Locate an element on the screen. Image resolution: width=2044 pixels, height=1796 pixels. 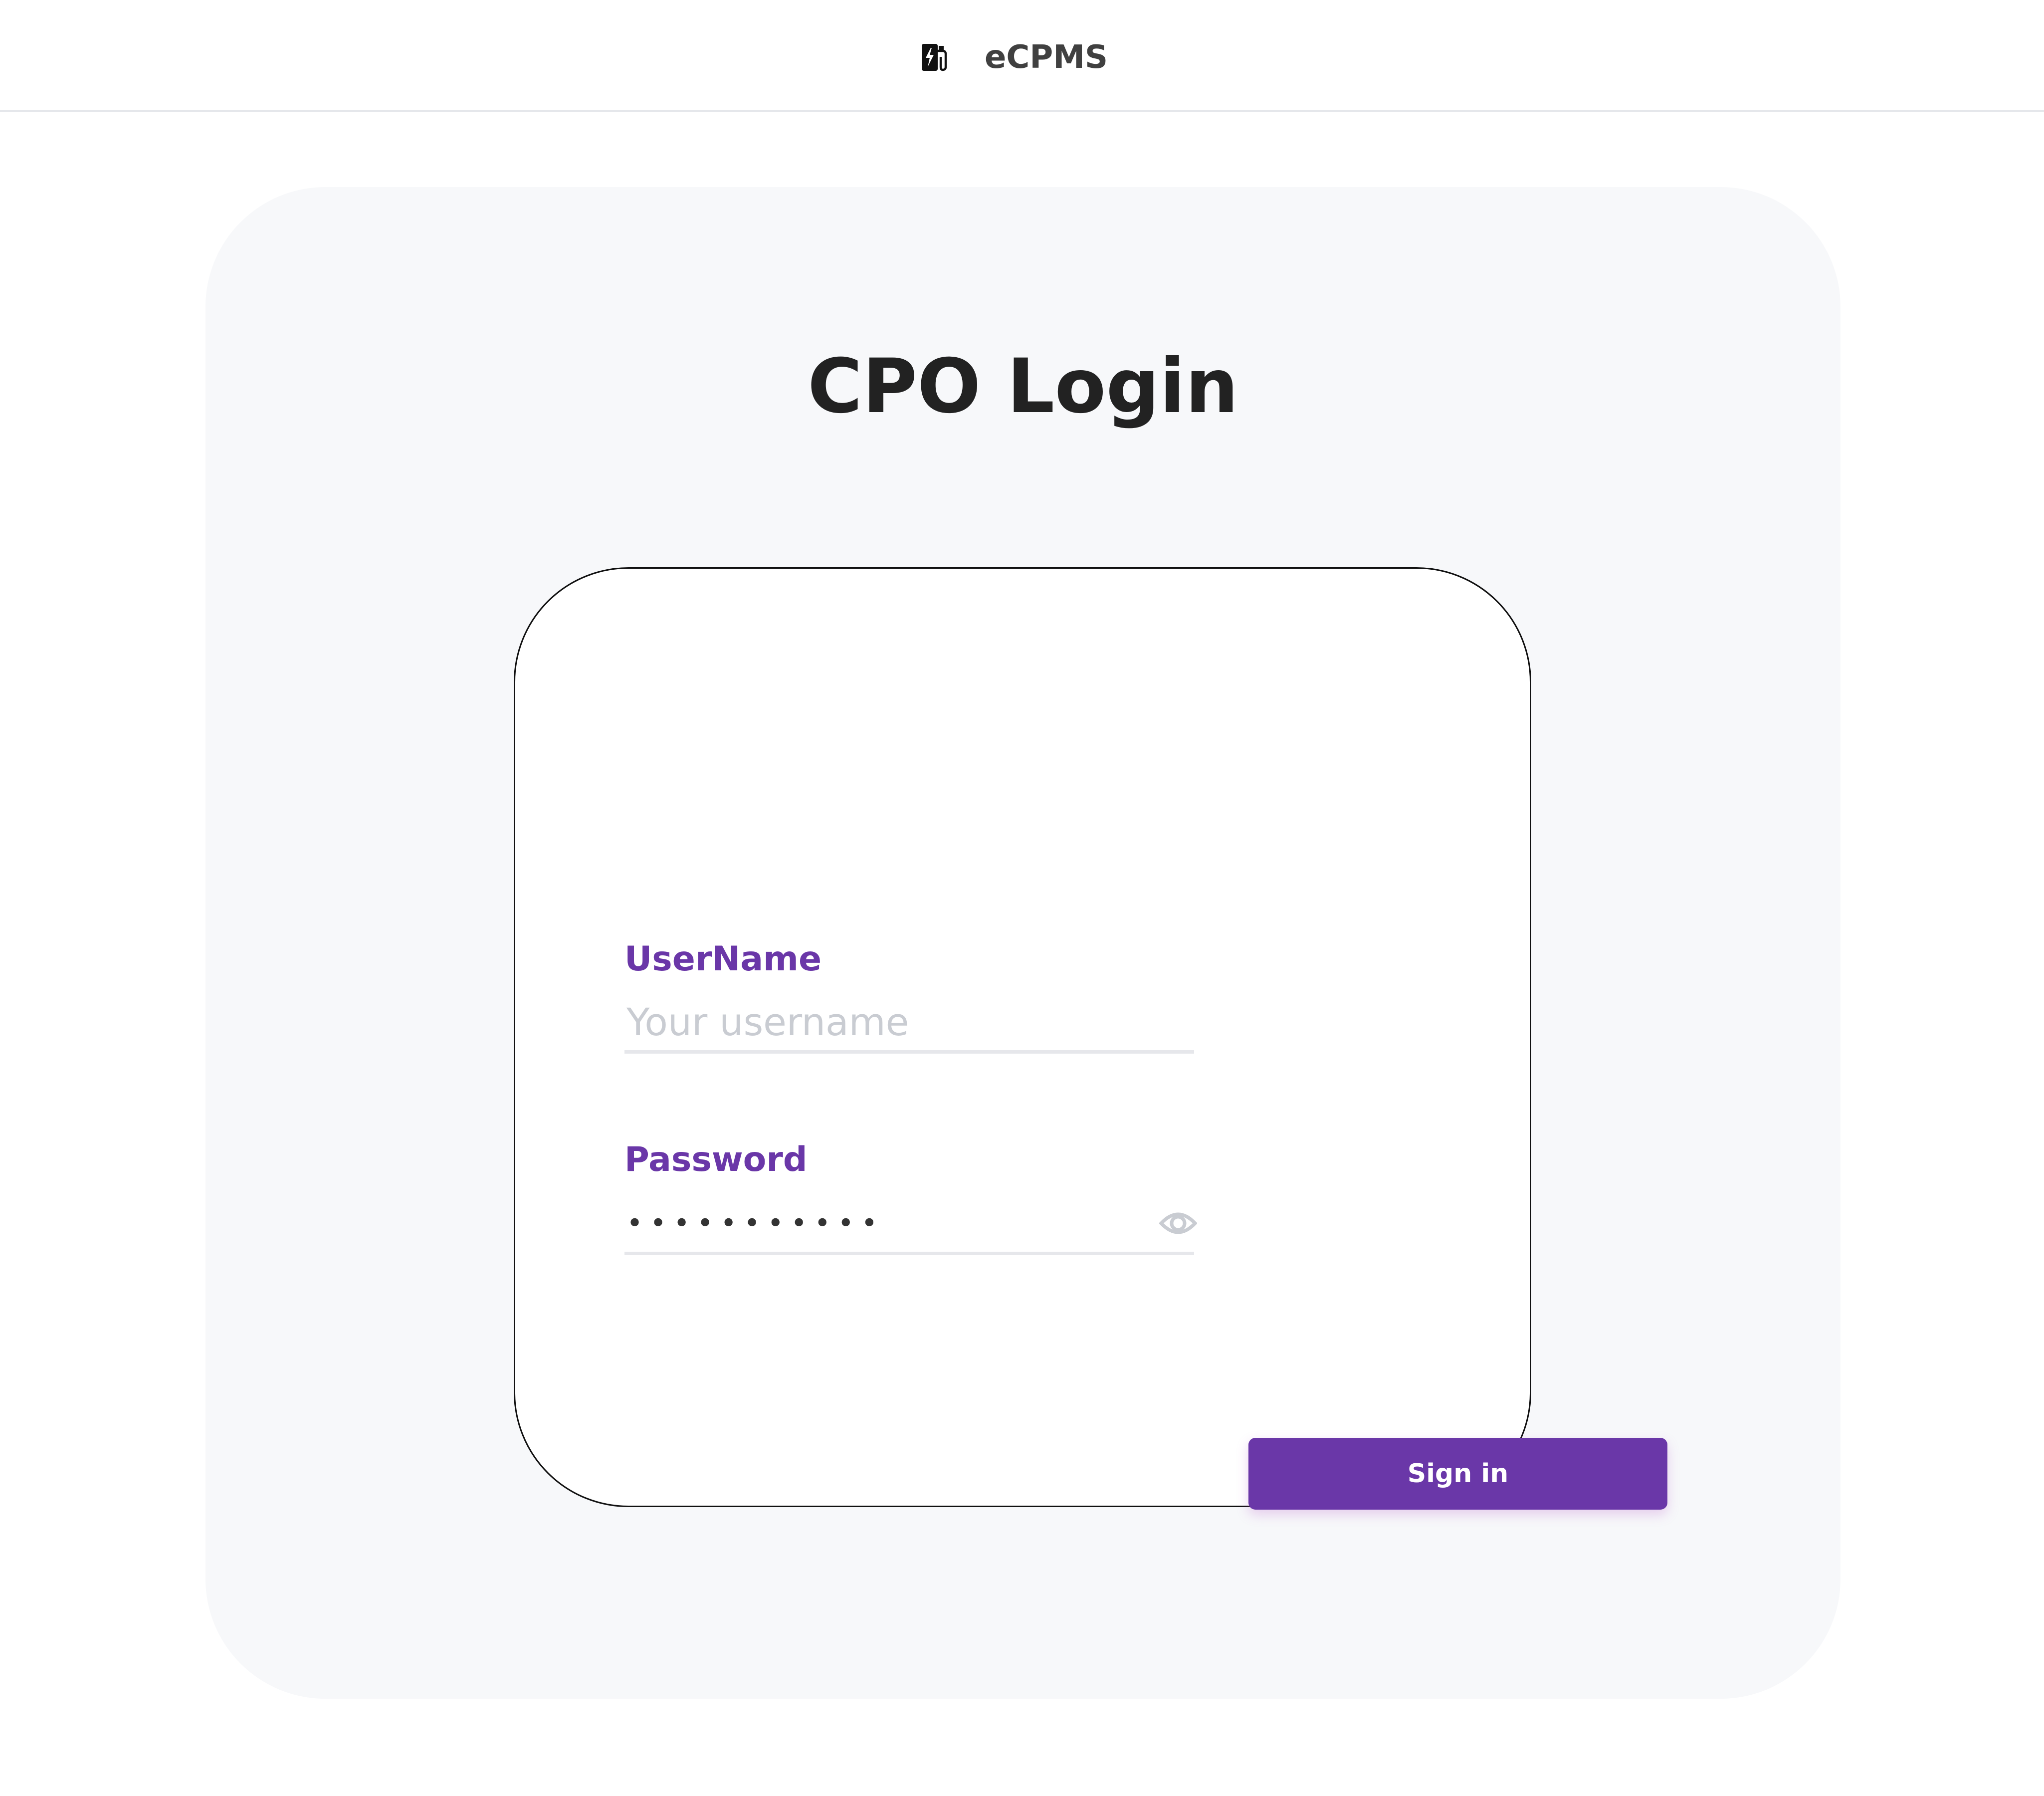
password-field is located at coordinates (910, 1225).